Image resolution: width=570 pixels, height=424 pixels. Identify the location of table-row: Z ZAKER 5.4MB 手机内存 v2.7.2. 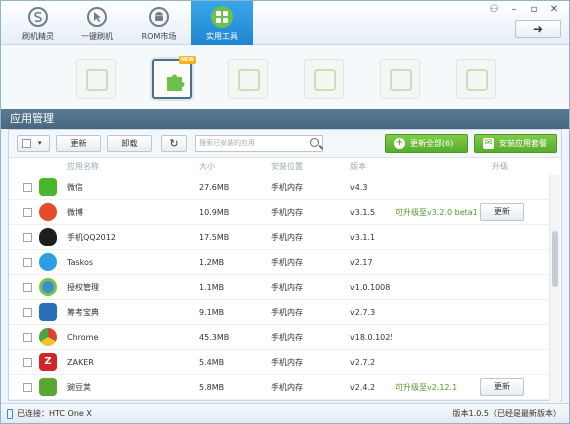
(279, 362).